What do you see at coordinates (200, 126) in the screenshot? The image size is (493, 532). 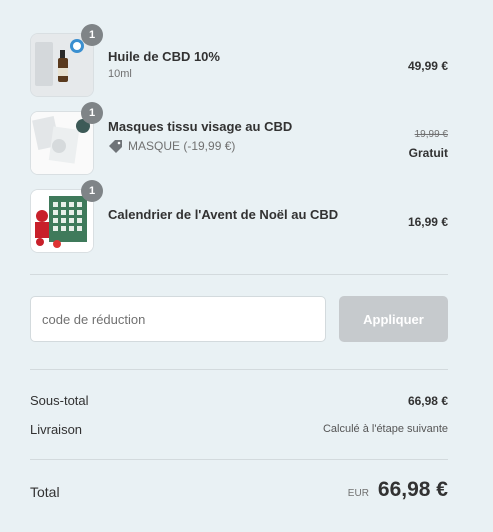 I see `product-name: Masques tissu visage au CBD` at bounding box center [200, 126].